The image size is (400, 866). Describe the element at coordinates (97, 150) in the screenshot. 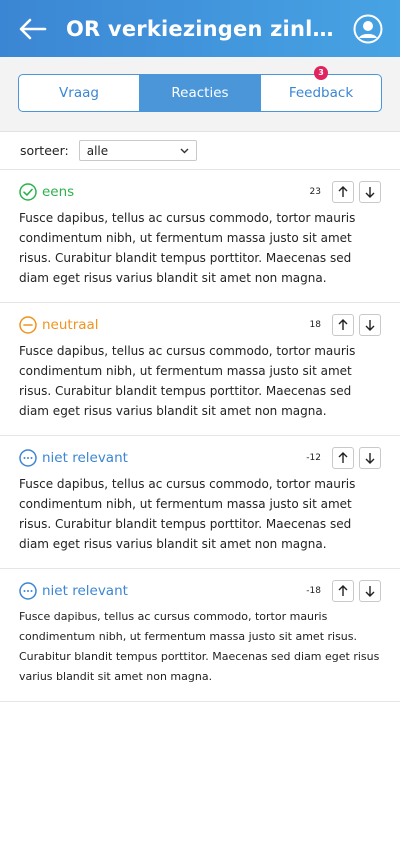

I see `sort-selected-value: alle` at that location.